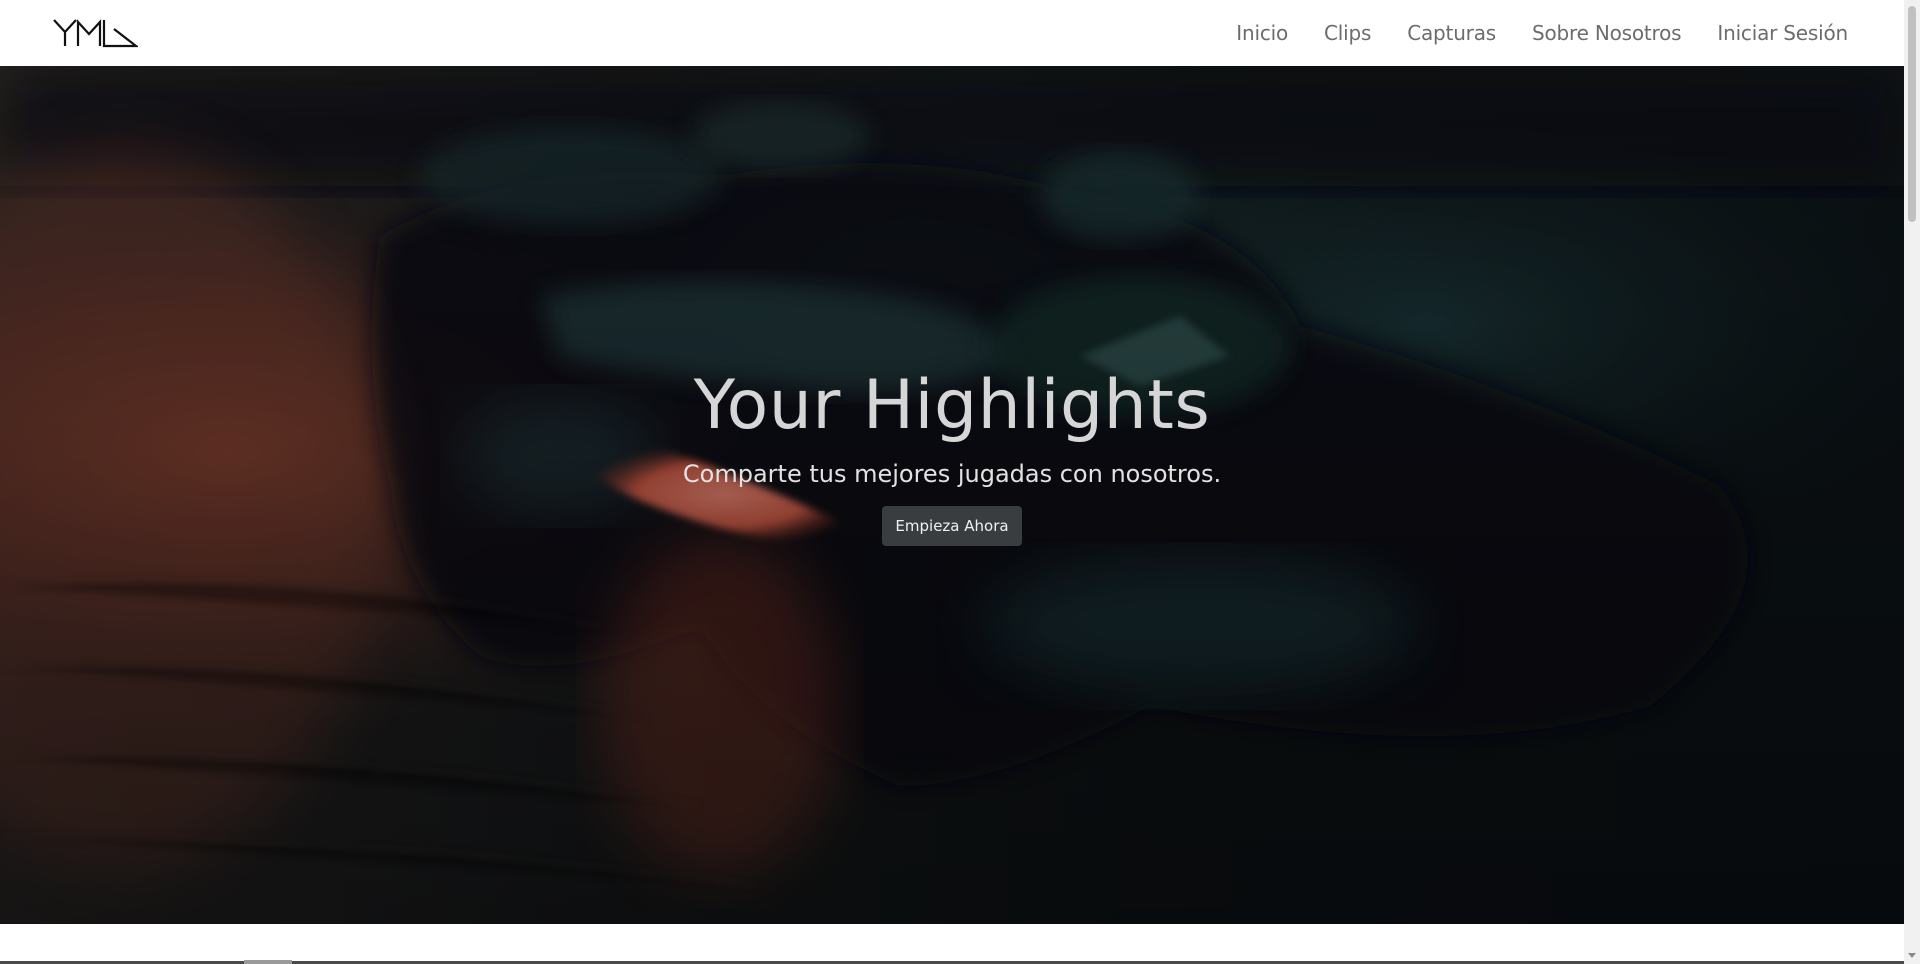  Describe the element at coordinates (1912, 482) in the screenshot. I see `vertical-scrollbar` at that location.